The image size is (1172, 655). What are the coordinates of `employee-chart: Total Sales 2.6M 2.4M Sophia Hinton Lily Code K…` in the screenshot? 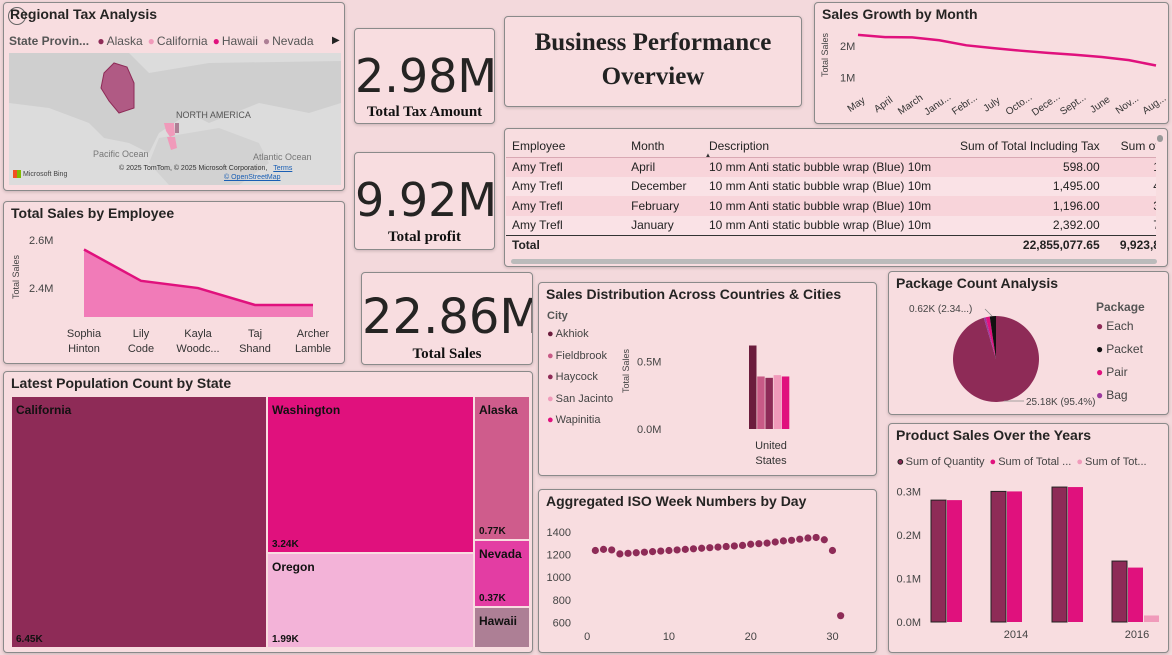 It's located at (174, 283).